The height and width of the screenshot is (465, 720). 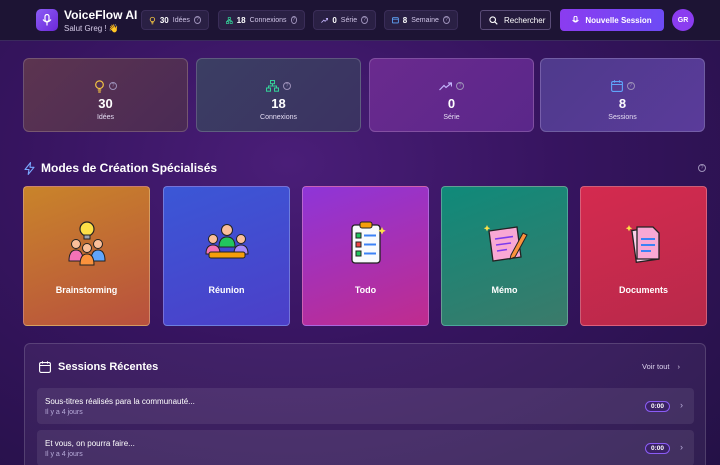 I want to click on stat-card-sessions: ? 8 Sessions, so click(x=622, y=95).